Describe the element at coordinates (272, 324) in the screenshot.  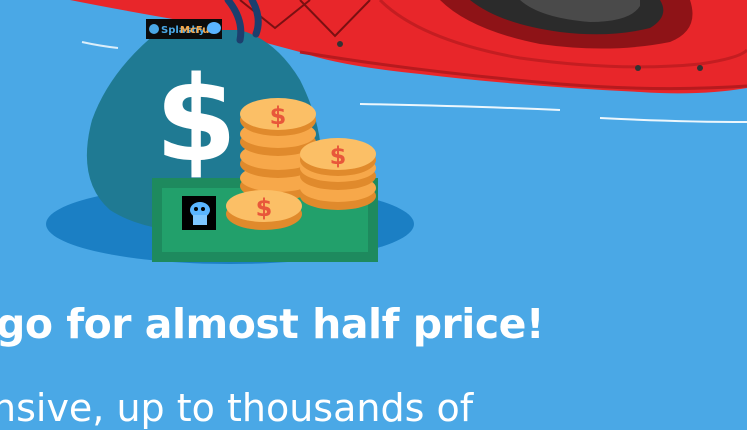
I see `promo-headline: go for almost half price!` at that location.